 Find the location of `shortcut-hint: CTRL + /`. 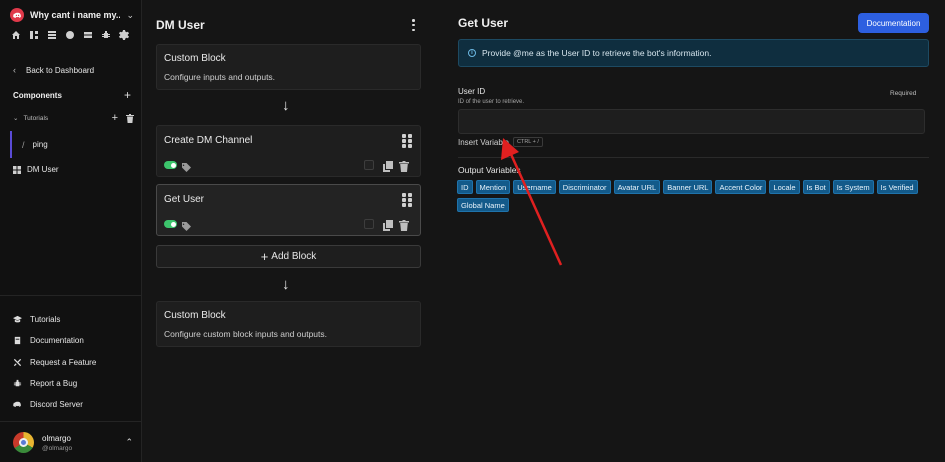

shortcut-hint: CTRL + / is located at coordinates (528, 142).